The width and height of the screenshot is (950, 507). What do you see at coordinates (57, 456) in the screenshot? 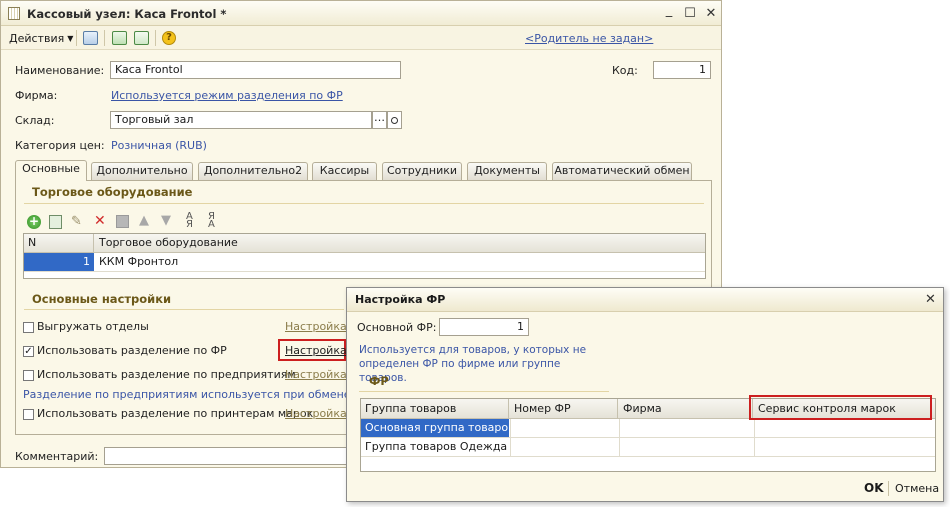
I see `comment-label: Комментарий:` at bounding box center [57, 456].